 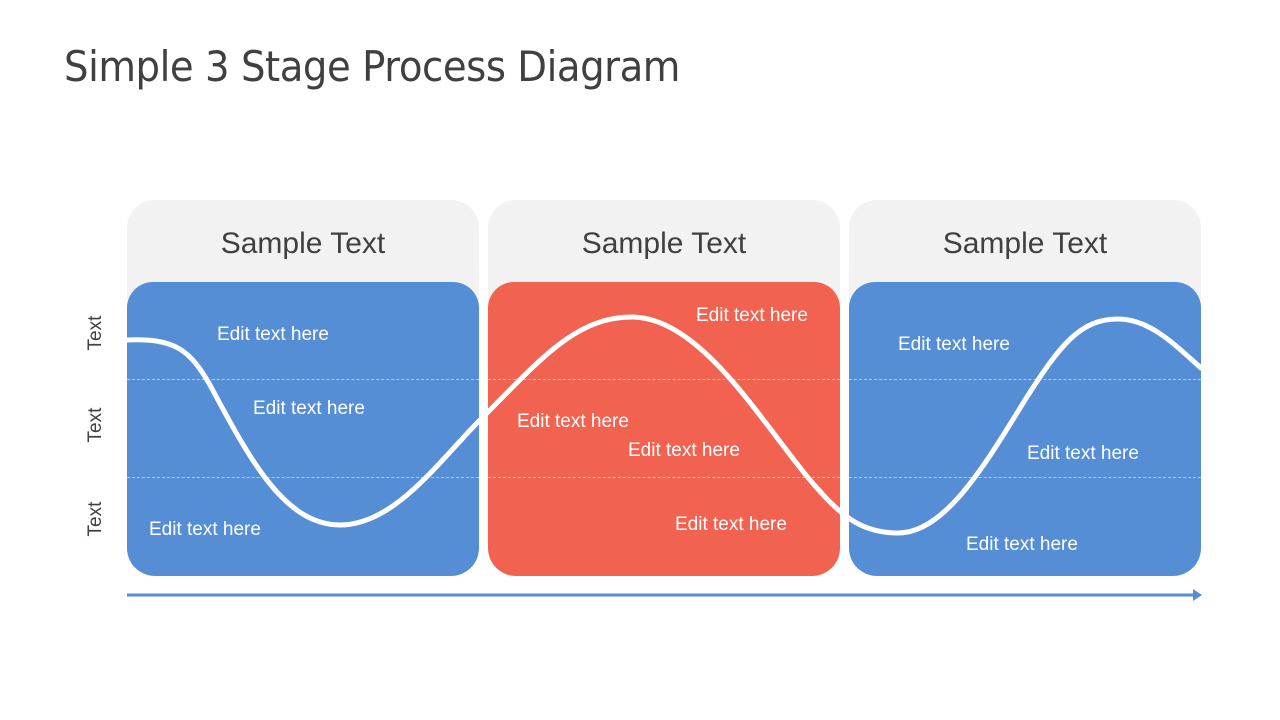 What do you see at coordinates (954, 344) in the screenshot?
I see `stage-3-label-top: Edit text here` at bounding box center [954, 344].